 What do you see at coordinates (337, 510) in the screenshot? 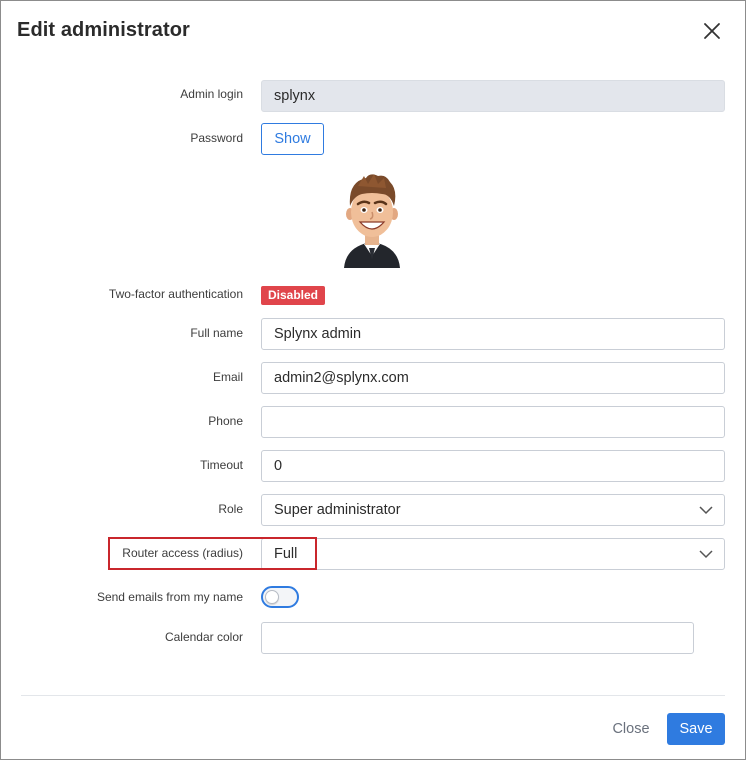
I see `role-select-value: Super administrator` at bounding box center [337, 510].